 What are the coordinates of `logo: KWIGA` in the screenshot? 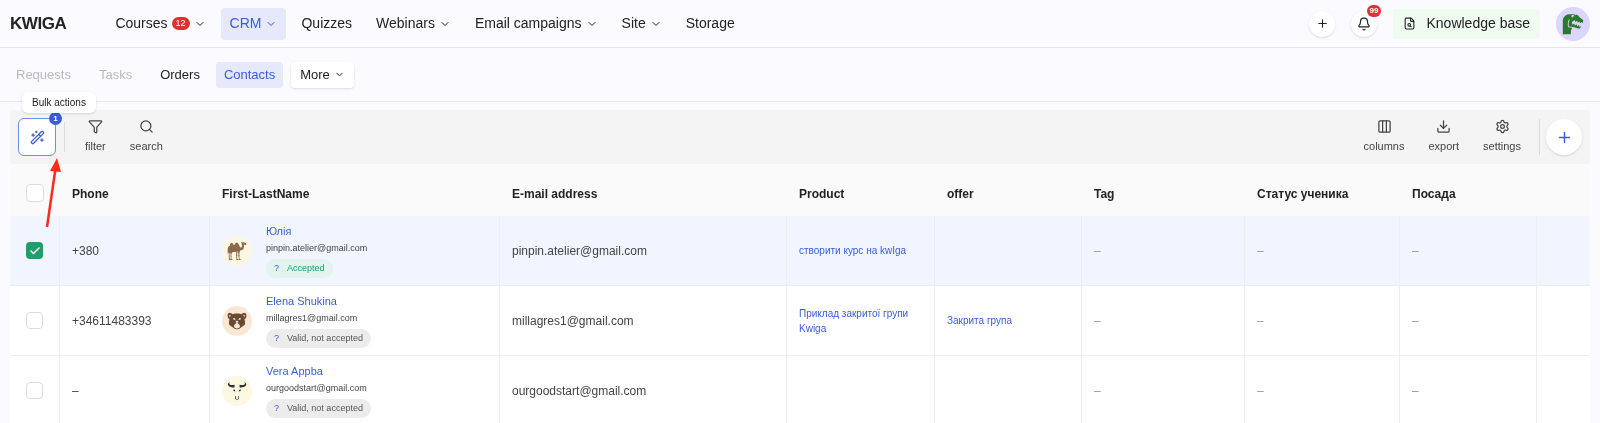 It's located at (38, 23).